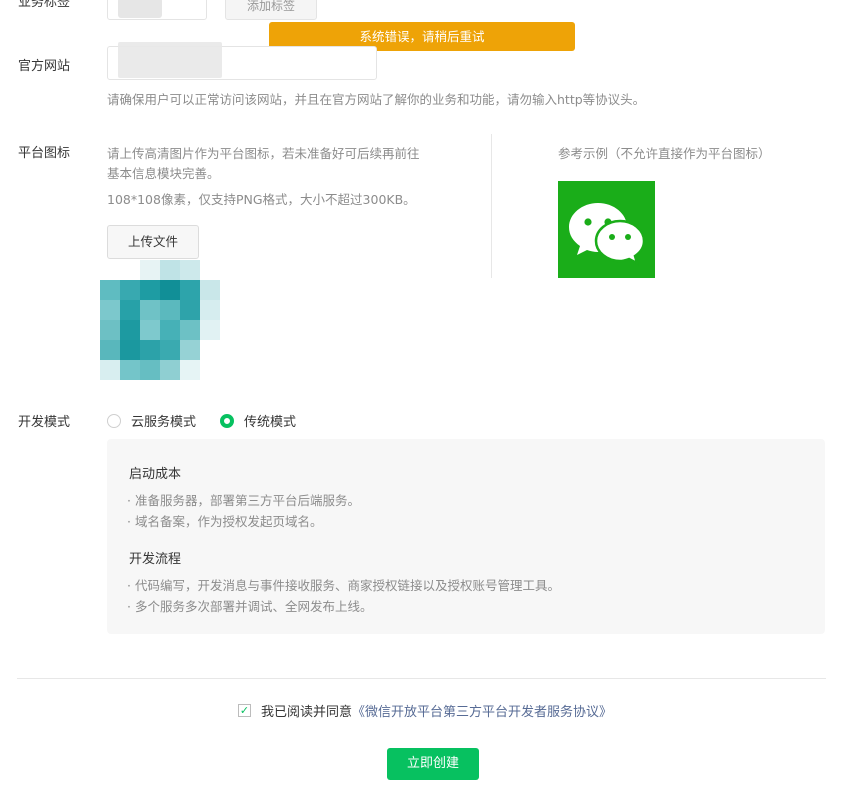 The image size is (861, 797). Describe the element at coordinates (225, 521) in the screenshot. I see `list-item: · 域名备案，作为授权发起页域名。` at that location.